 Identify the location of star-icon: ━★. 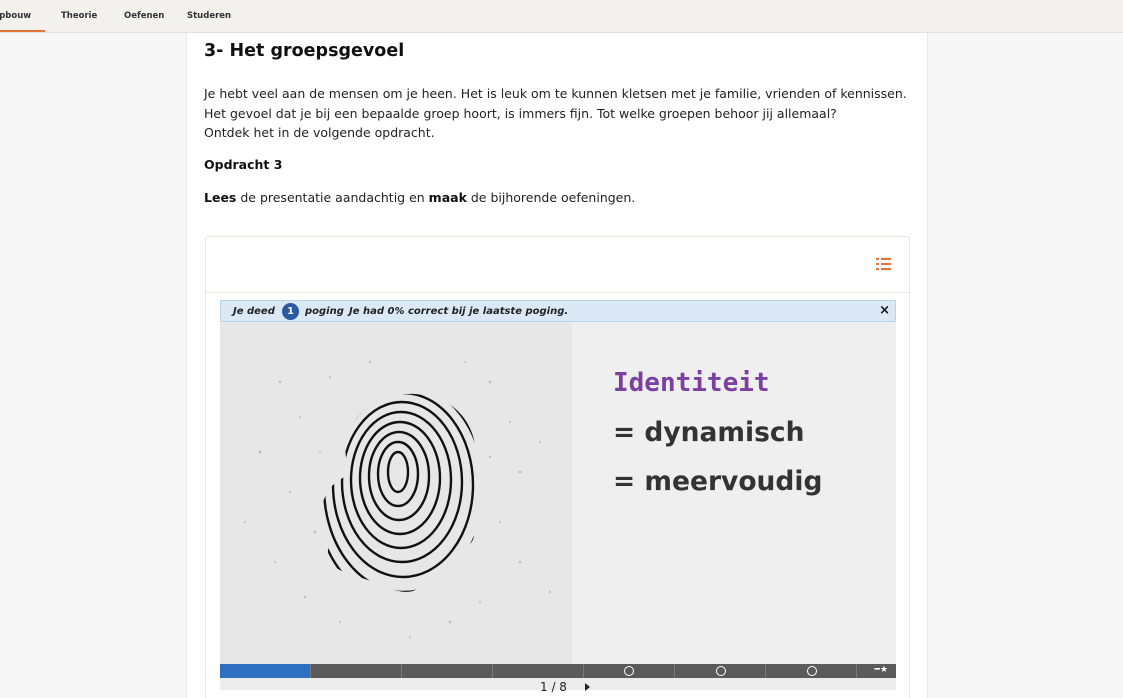
(882, 670).